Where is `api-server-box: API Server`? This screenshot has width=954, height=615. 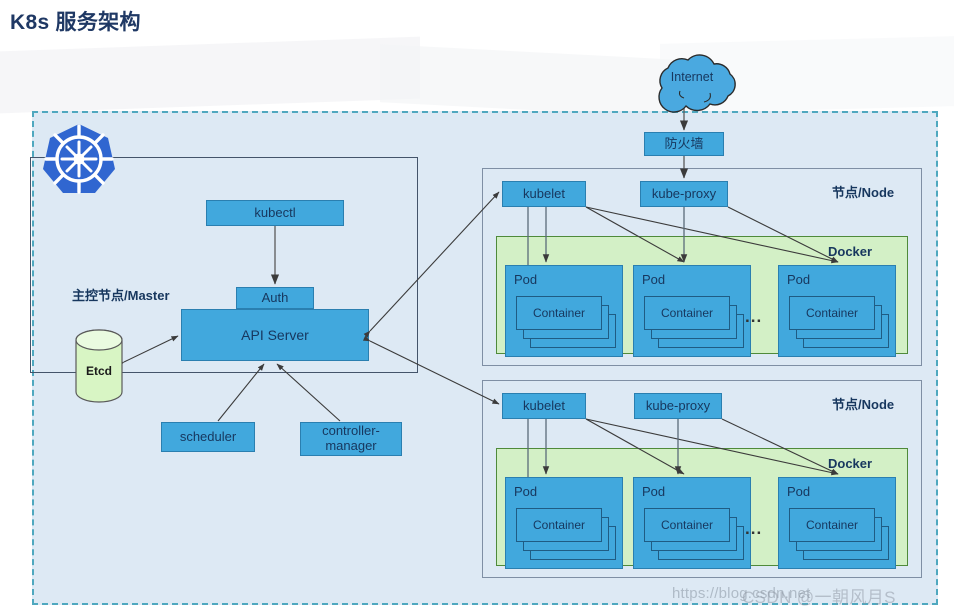 api-server-box: API Server is located at coordinates (275, 335).